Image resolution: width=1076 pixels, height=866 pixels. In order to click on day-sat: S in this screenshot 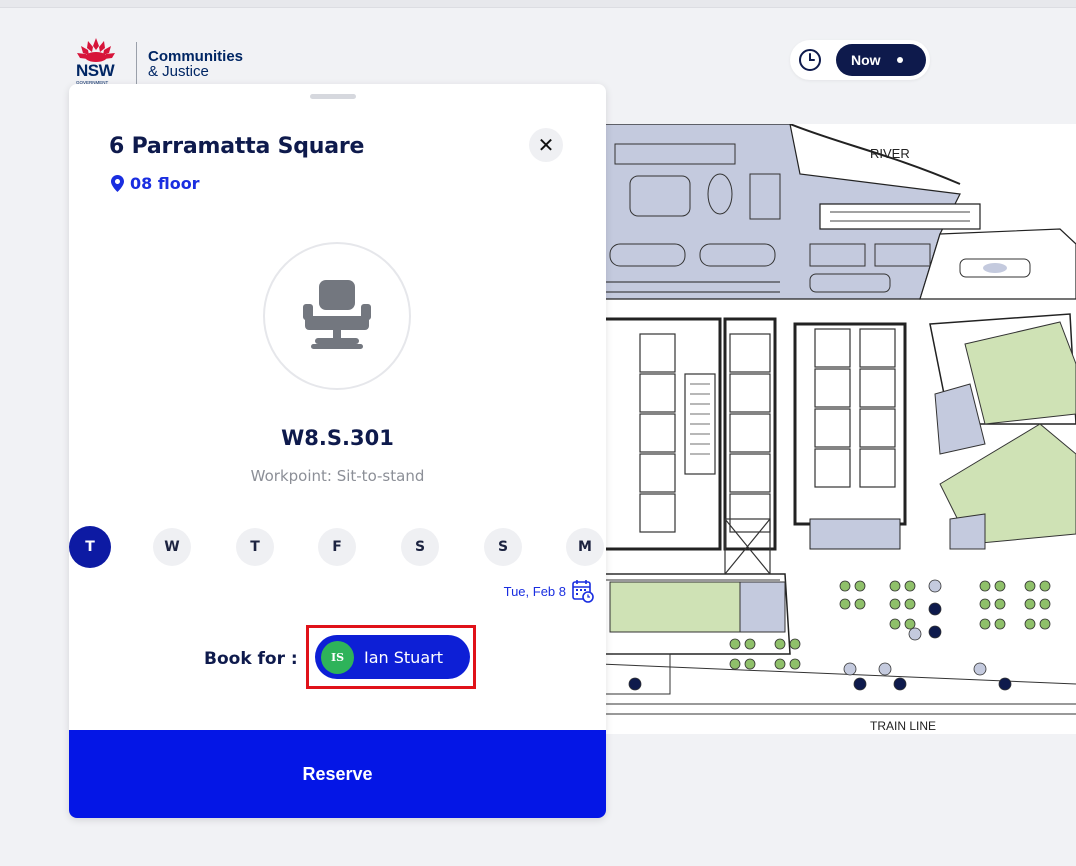, I will do `click(420, 547)`.